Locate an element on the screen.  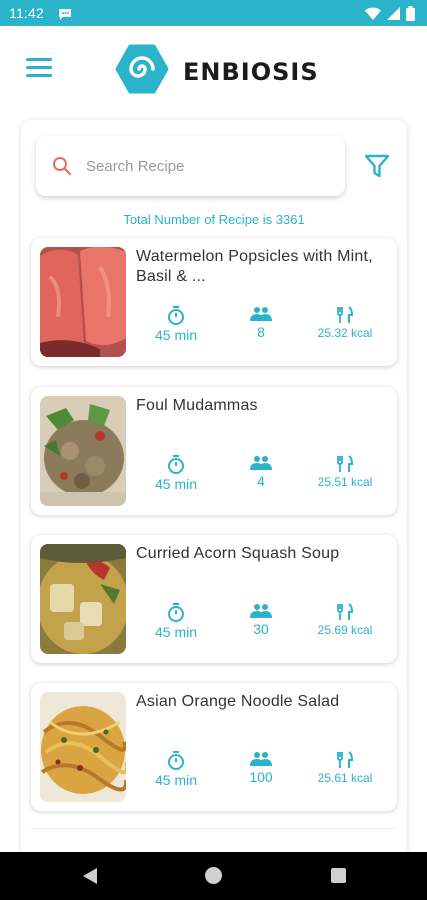
calories: 25.61 kcal is located at coordinates (345, 768).